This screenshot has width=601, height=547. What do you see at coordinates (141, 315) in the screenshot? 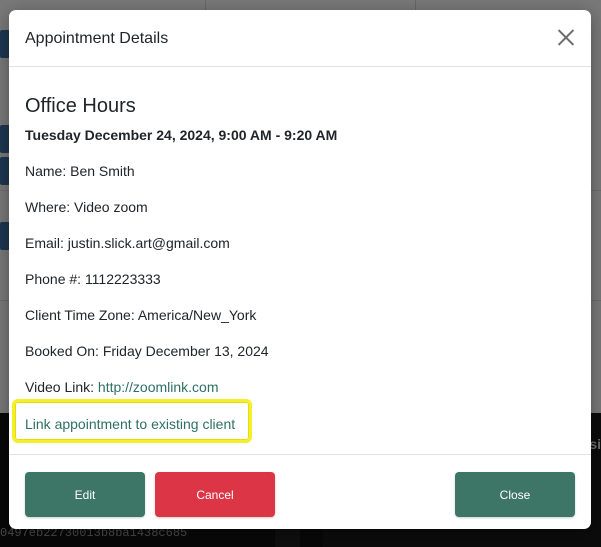
I see `client-timezone: Client Time Zone: America/New_York` at bounding box center [141, 315].